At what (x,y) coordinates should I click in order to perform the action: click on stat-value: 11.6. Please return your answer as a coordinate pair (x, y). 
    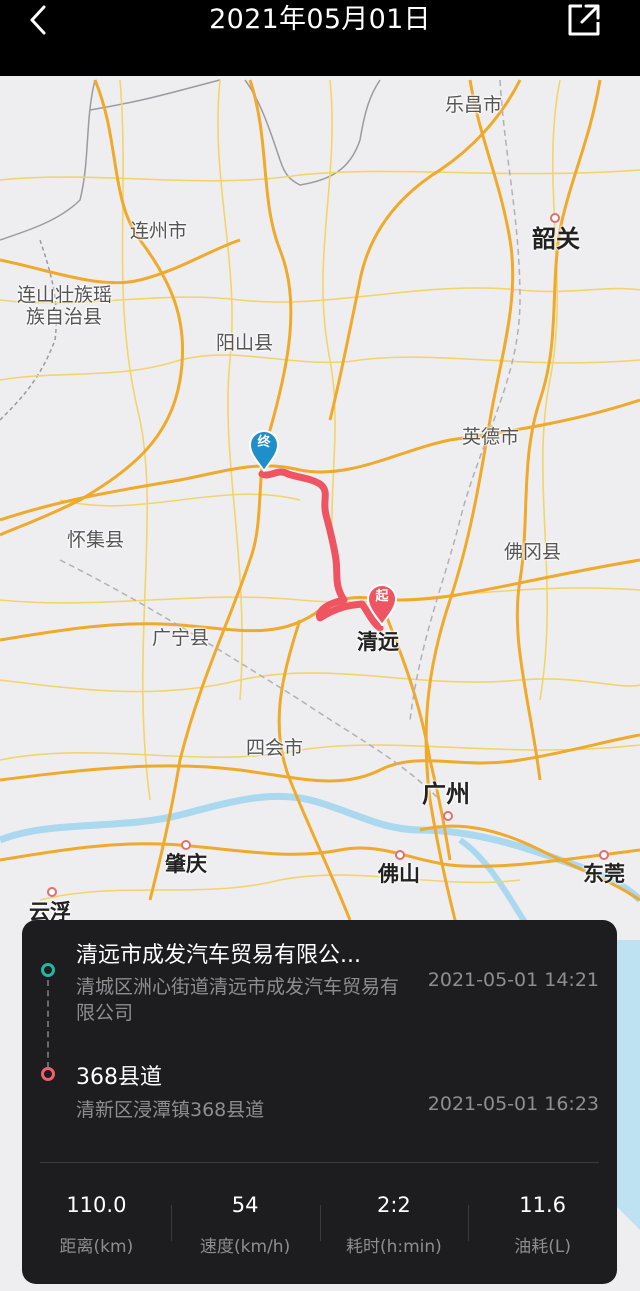
    Looking at the image, I should click on (542, 1205).